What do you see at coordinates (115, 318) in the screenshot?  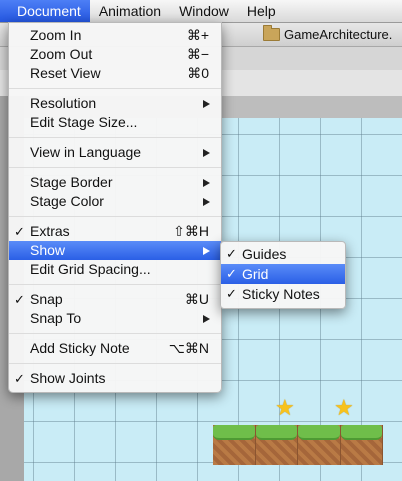 I see `menu-item-snap-to: Snap To` at bounding box center [115, 318].